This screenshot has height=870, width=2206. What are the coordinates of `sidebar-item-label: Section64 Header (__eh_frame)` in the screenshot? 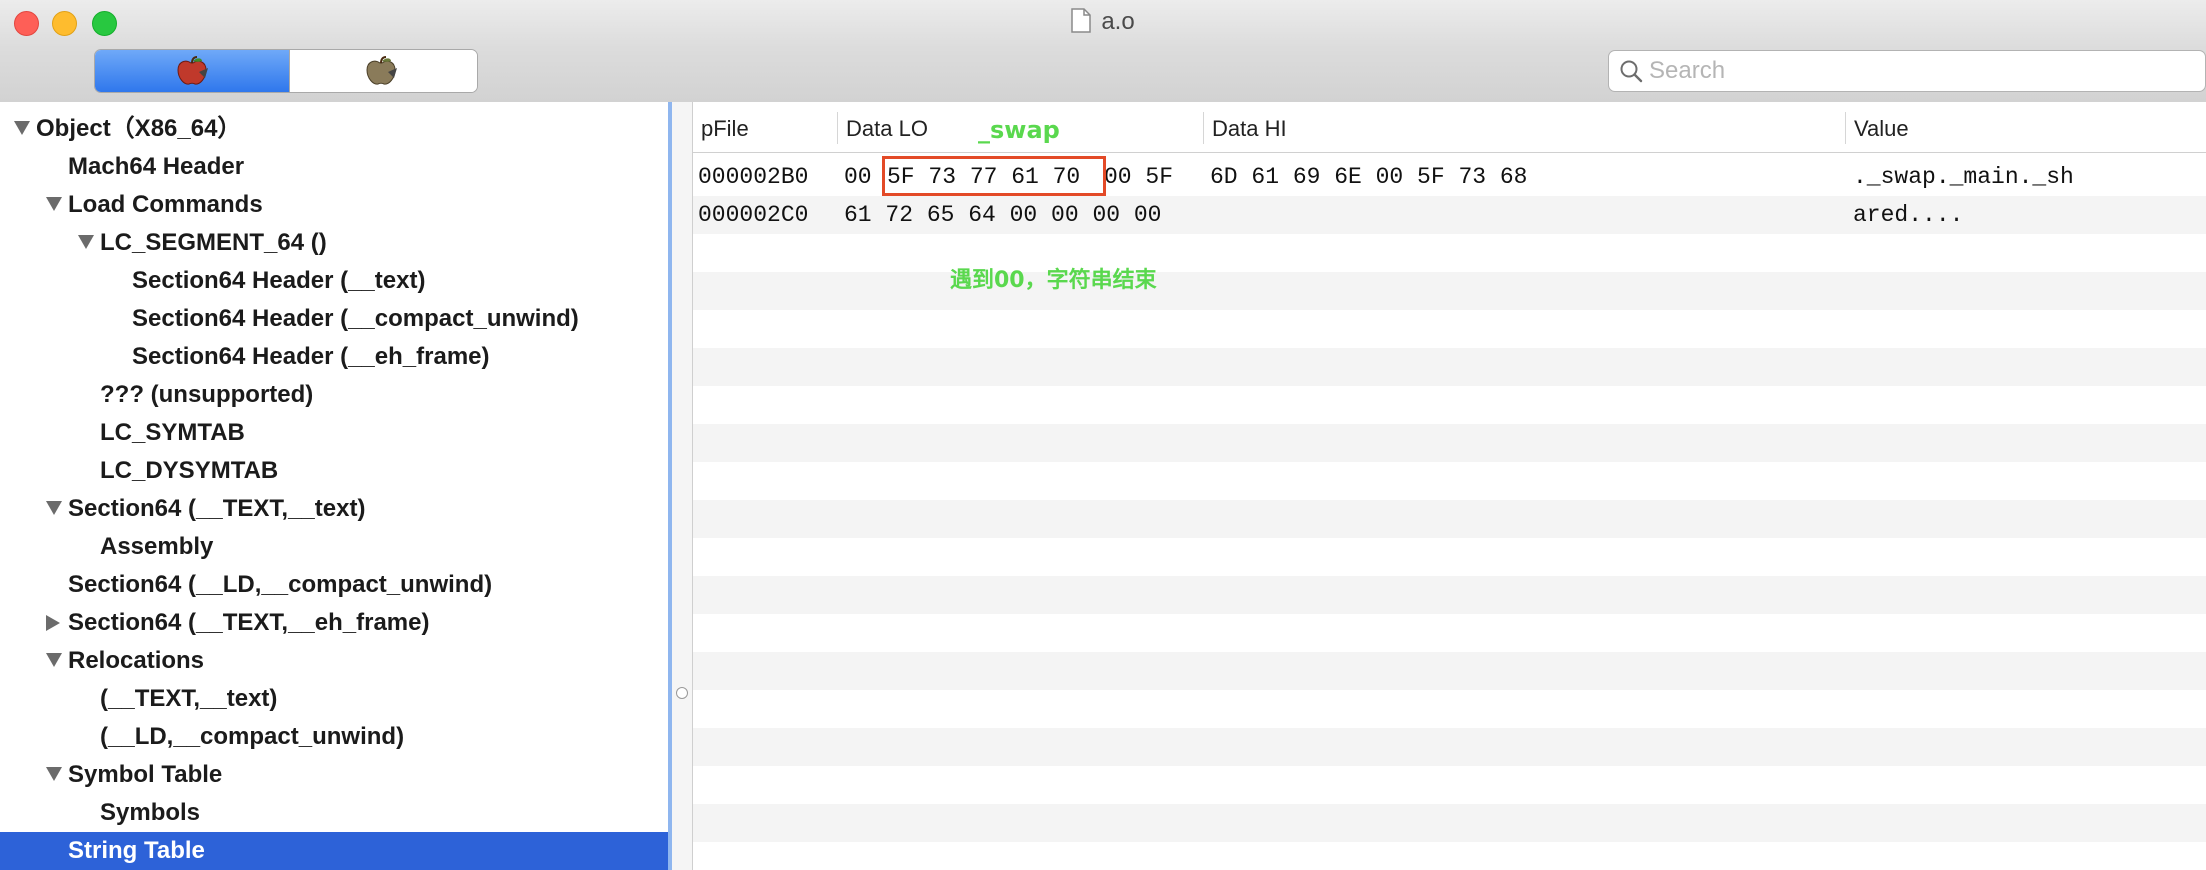 It's located at (311, 356).